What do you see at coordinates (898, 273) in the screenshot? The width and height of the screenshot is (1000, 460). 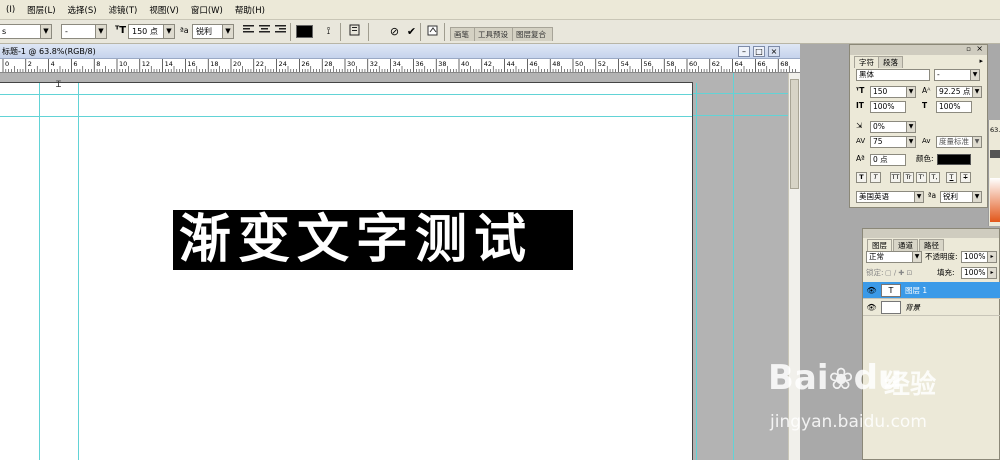 I see `lock-icons: ▢ ∕ ✚ ⊡` at bounding box center [898, 273].